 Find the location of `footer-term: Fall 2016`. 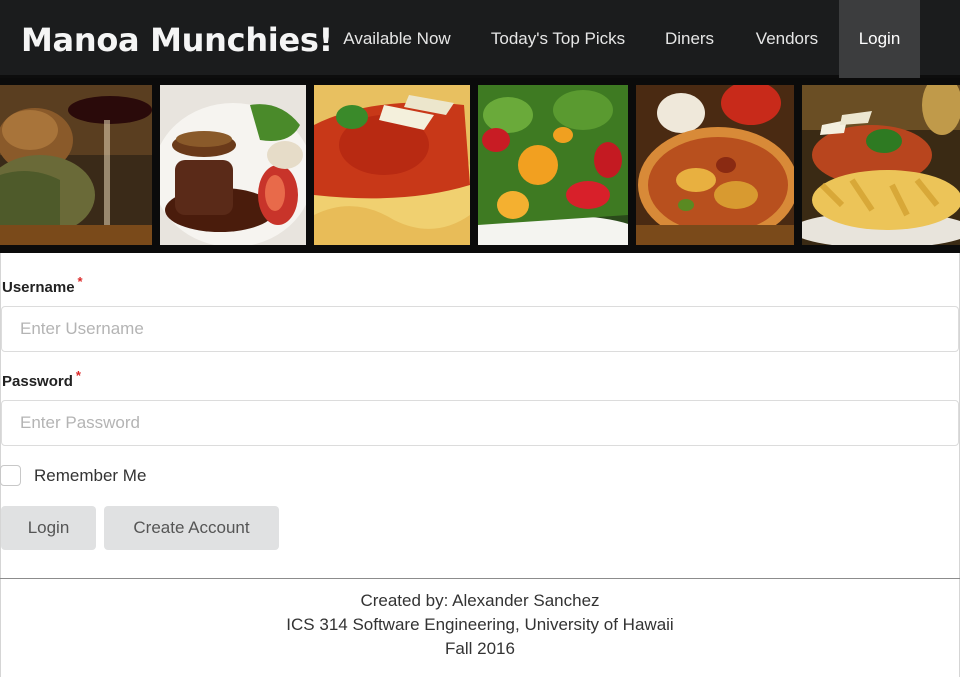

footer-term: Fall 2016 is located at coordinates (480, 648).